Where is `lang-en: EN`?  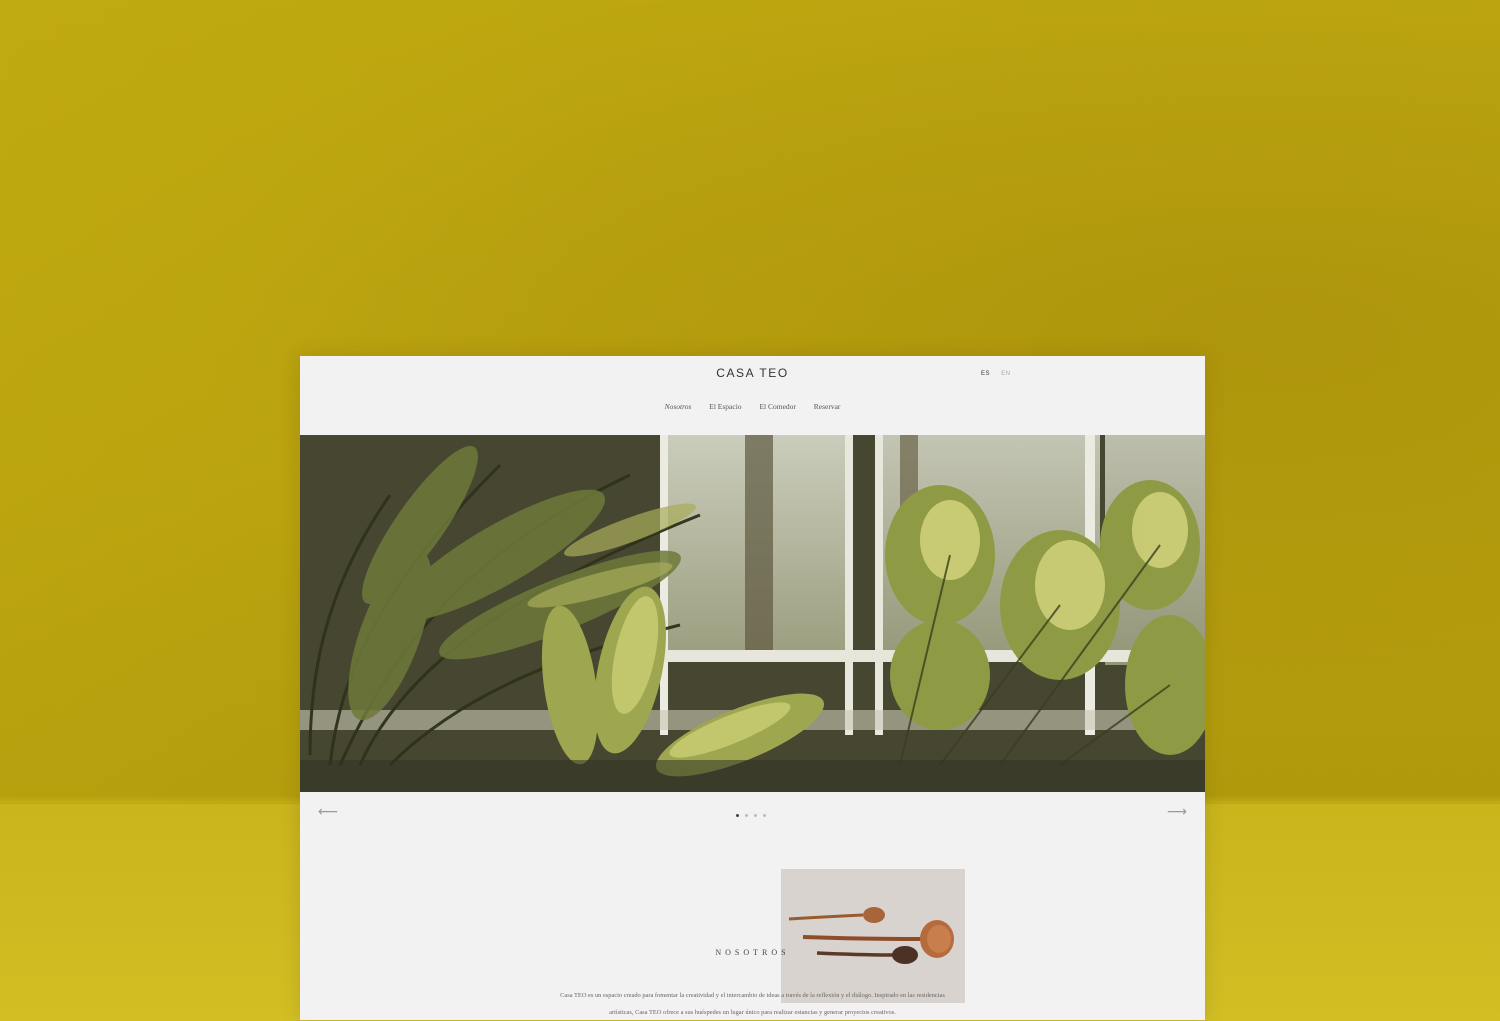 lang-en: EN is located at coordinates (1005, 374).